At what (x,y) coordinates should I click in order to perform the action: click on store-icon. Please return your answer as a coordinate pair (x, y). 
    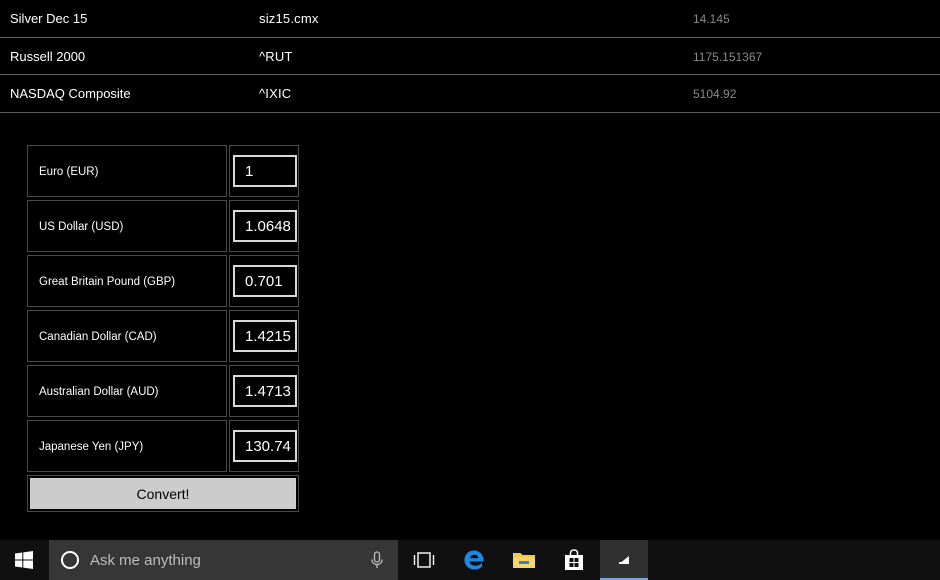
    Looking at the image, I should click on (574, 559).